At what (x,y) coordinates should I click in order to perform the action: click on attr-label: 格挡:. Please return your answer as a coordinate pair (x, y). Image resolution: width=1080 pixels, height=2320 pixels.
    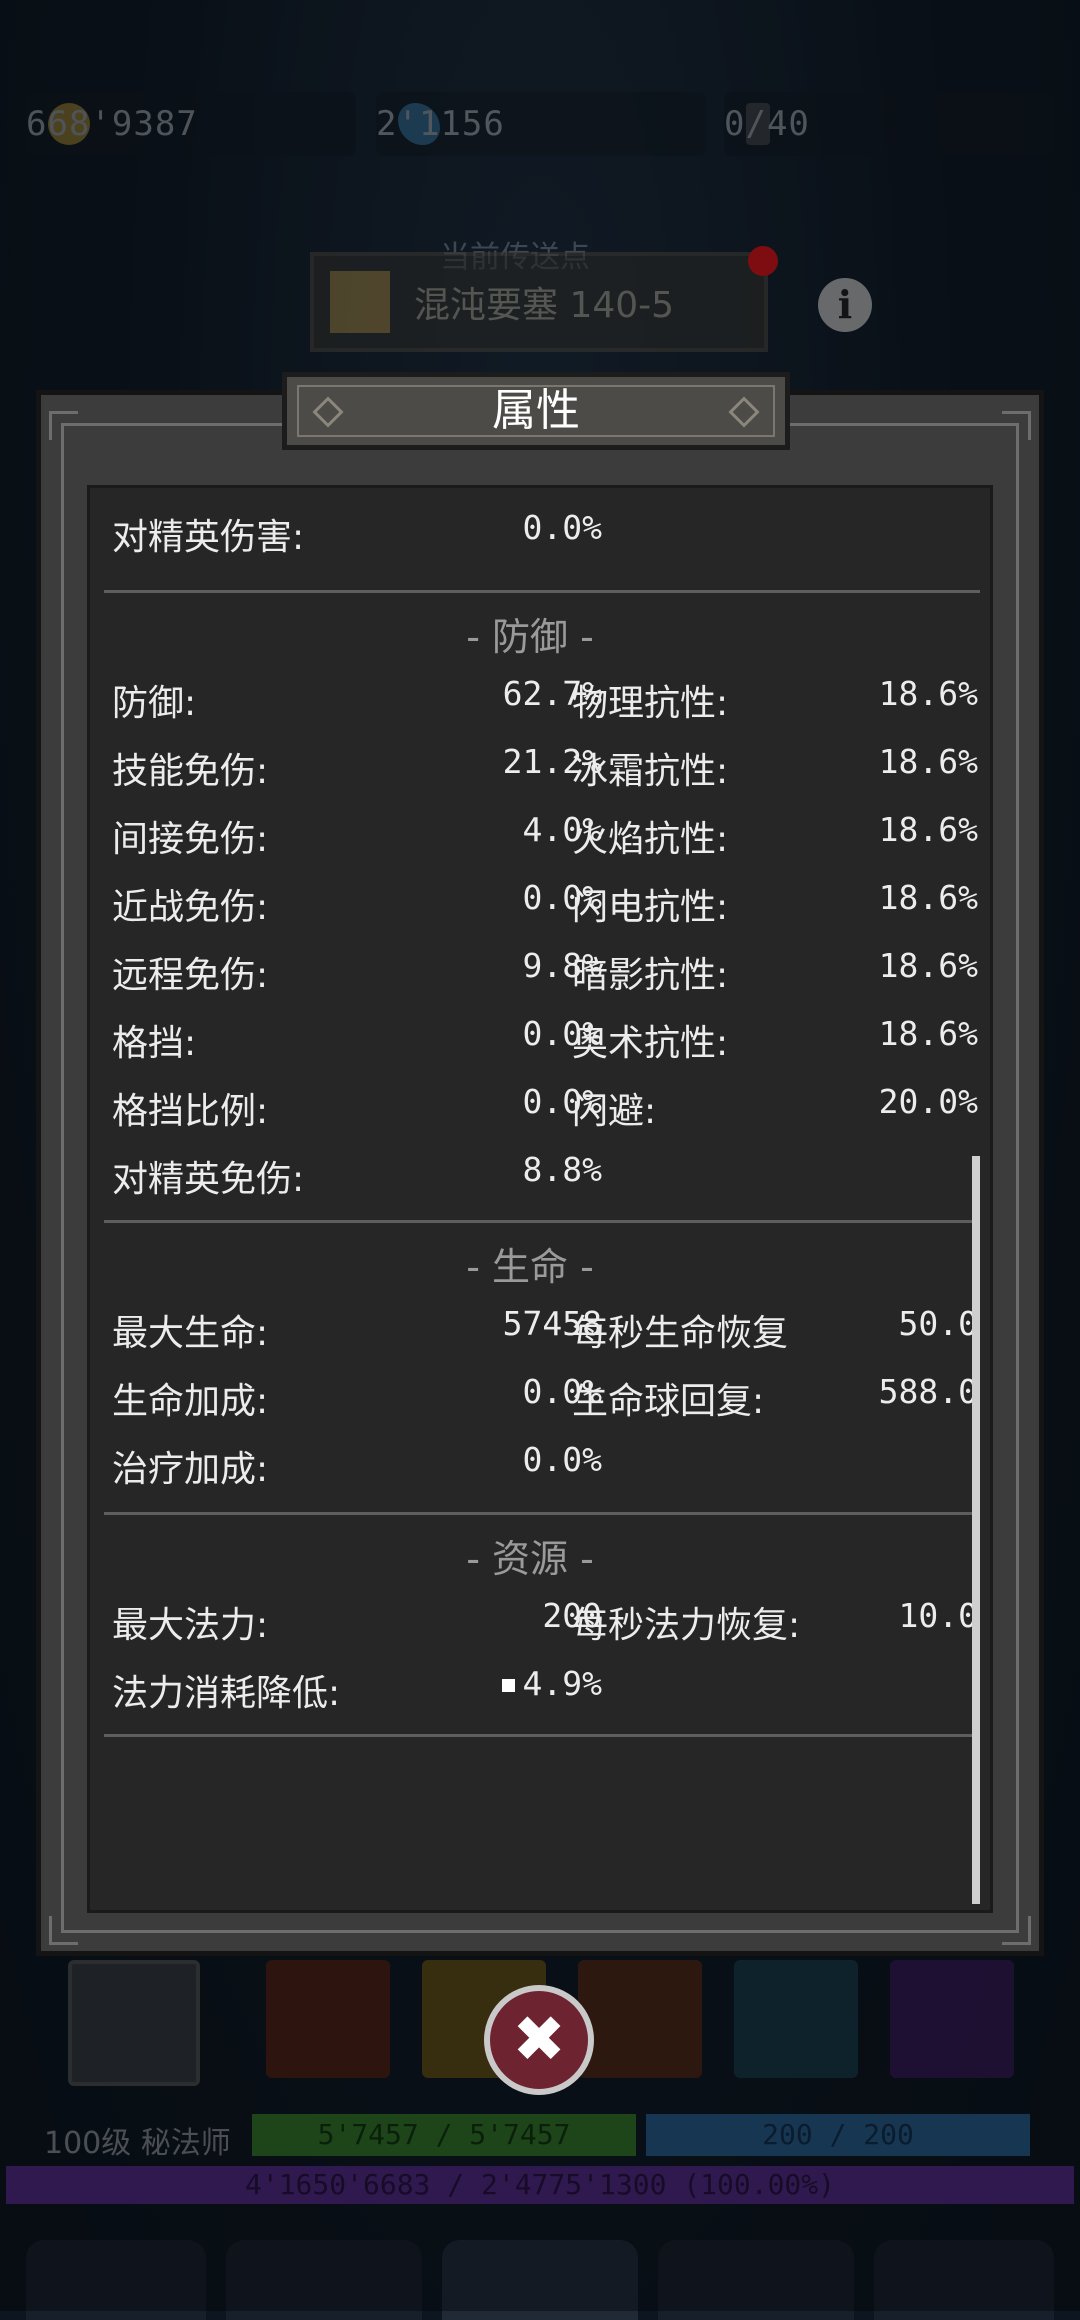
    Looking at the image, I should click on (154, 1043).